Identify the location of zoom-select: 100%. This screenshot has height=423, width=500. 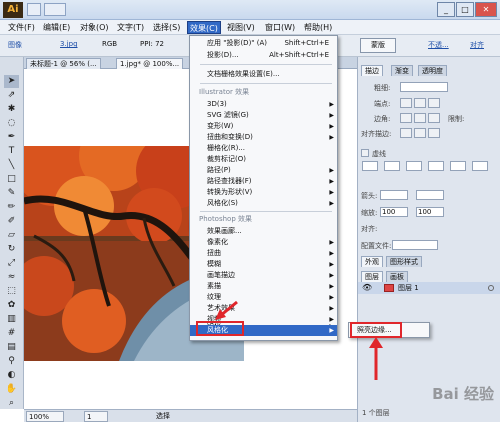
(45, 416).